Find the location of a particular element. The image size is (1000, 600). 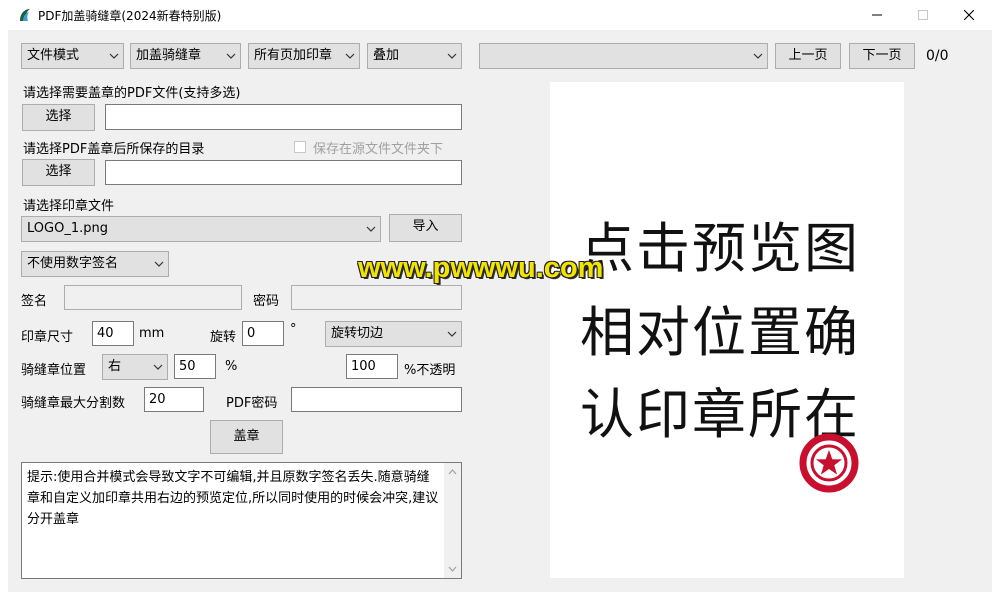

rotate-mode-select: 旋转切边 is located at coordinates (393, 334).